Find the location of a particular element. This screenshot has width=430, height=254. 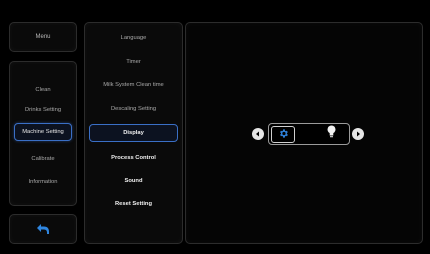

submenu-item-language: Language is located at coordinates (133, 38).